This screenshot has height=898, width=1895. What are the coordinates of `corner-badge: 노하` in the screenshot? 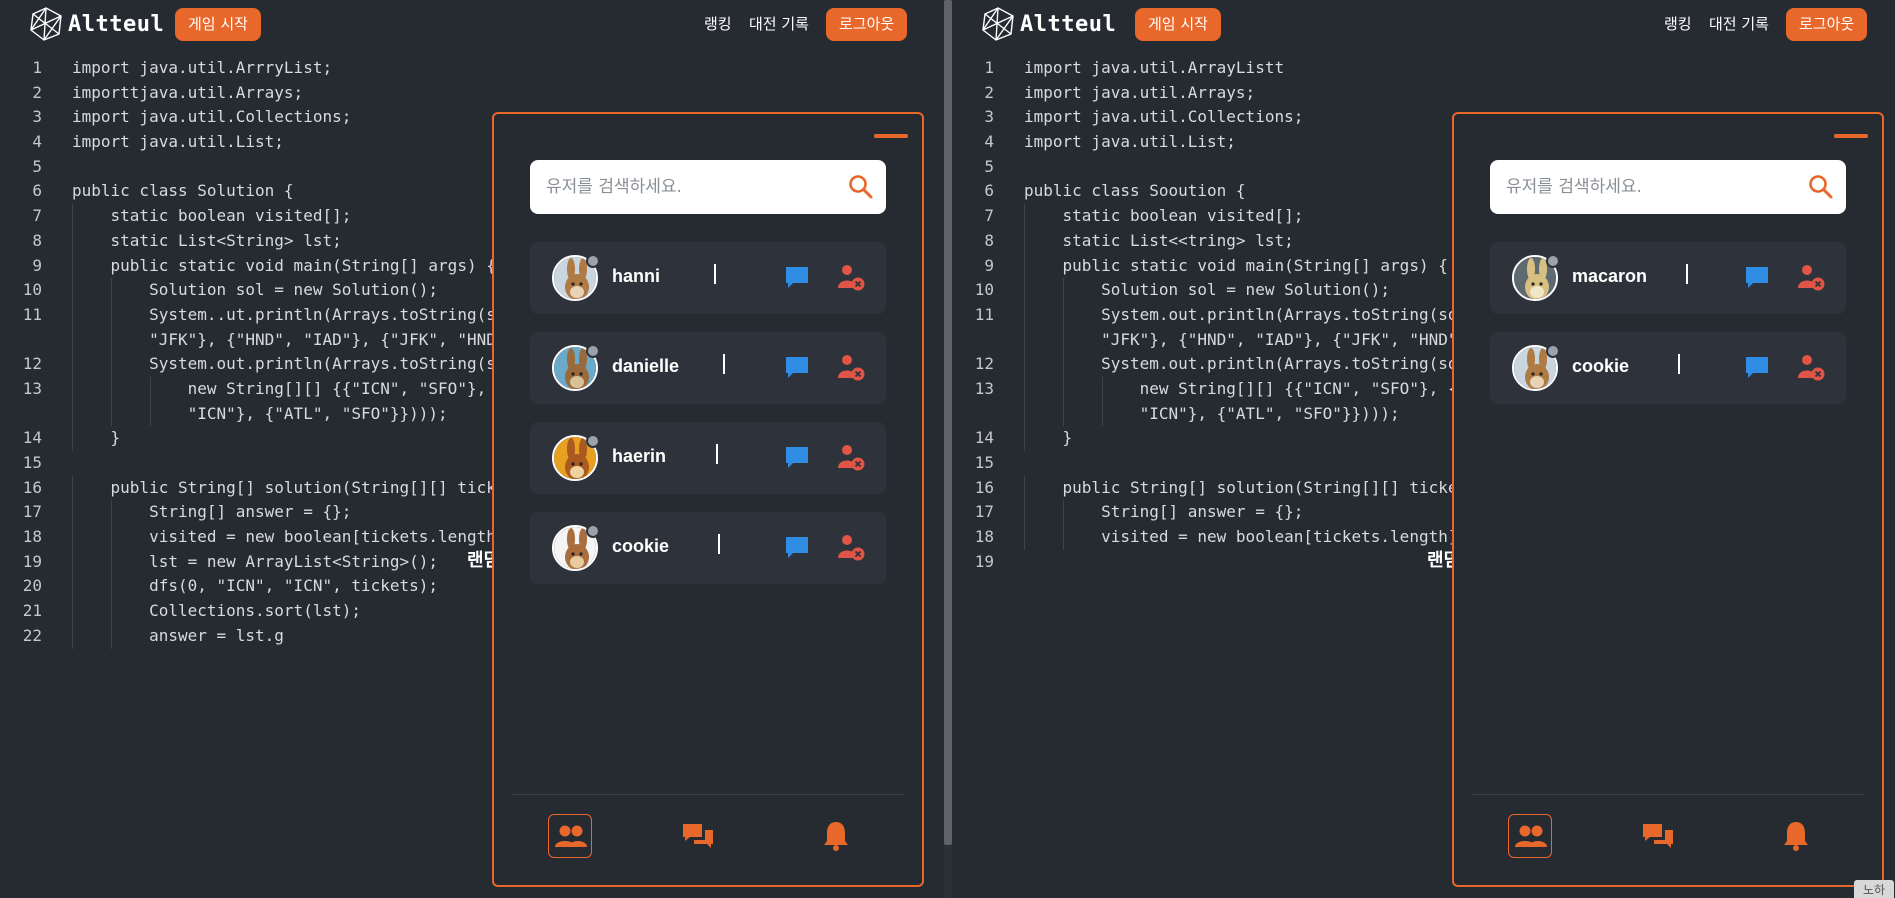 It's located at (1874, 889).